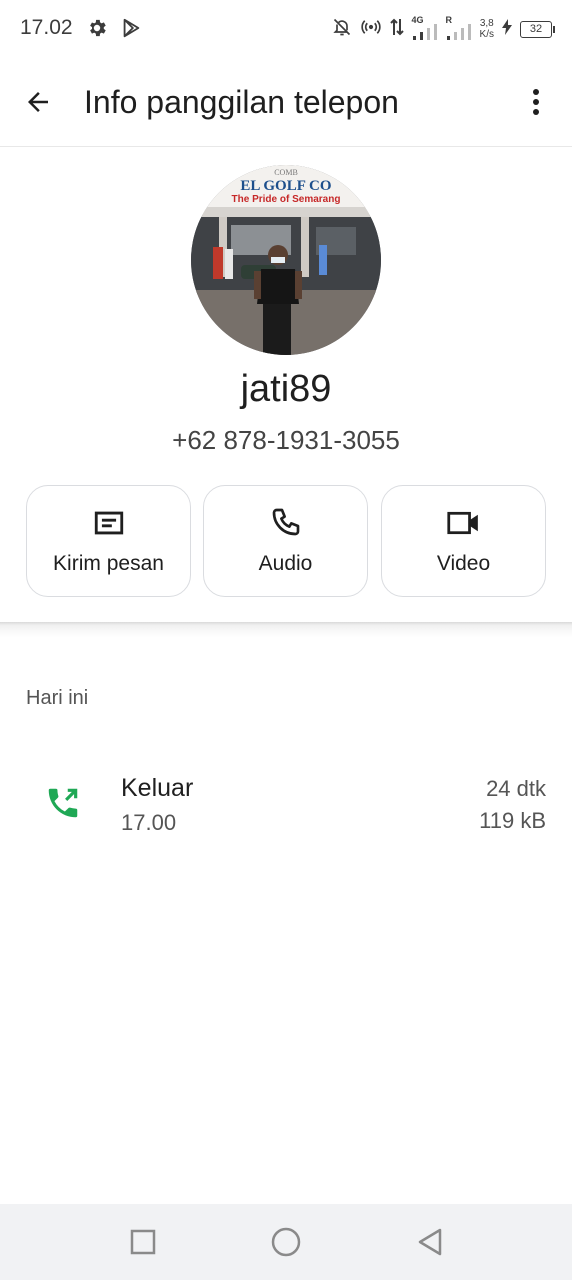 The height and width of the screenshot is (1280, 572). I want to click on send-message-button: Kirim pesan, so click(108, 541).